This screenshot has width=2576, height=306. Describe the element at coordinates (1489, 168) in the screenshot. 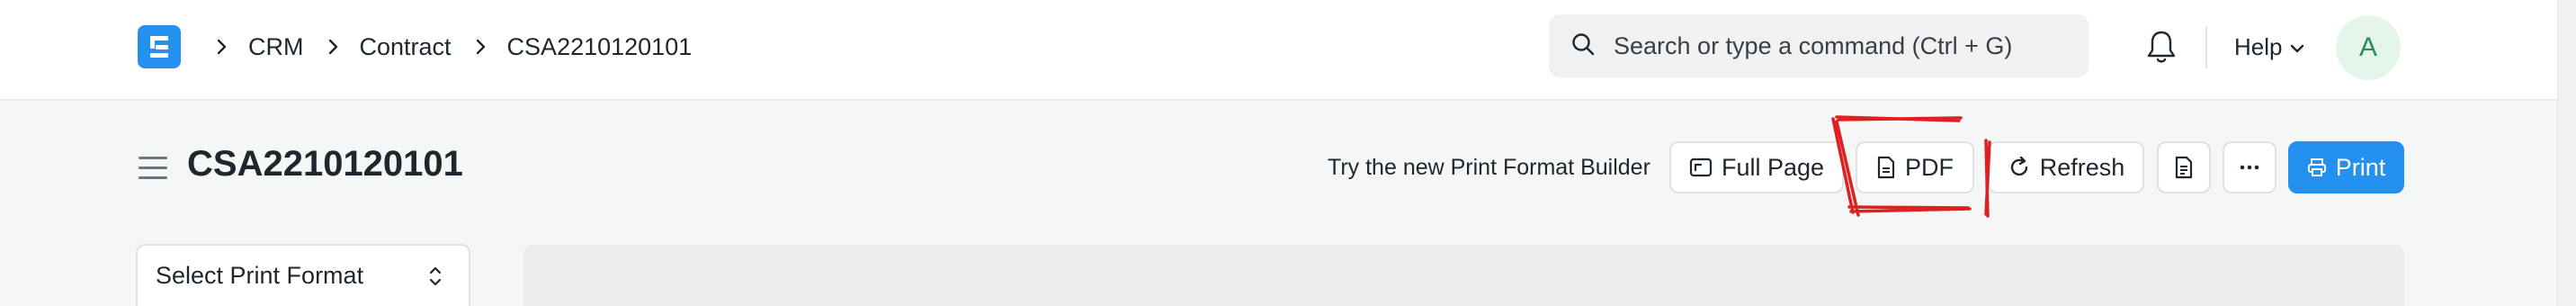

I see `print-format-builder-link: Try the new Print Format Builder` at that location.